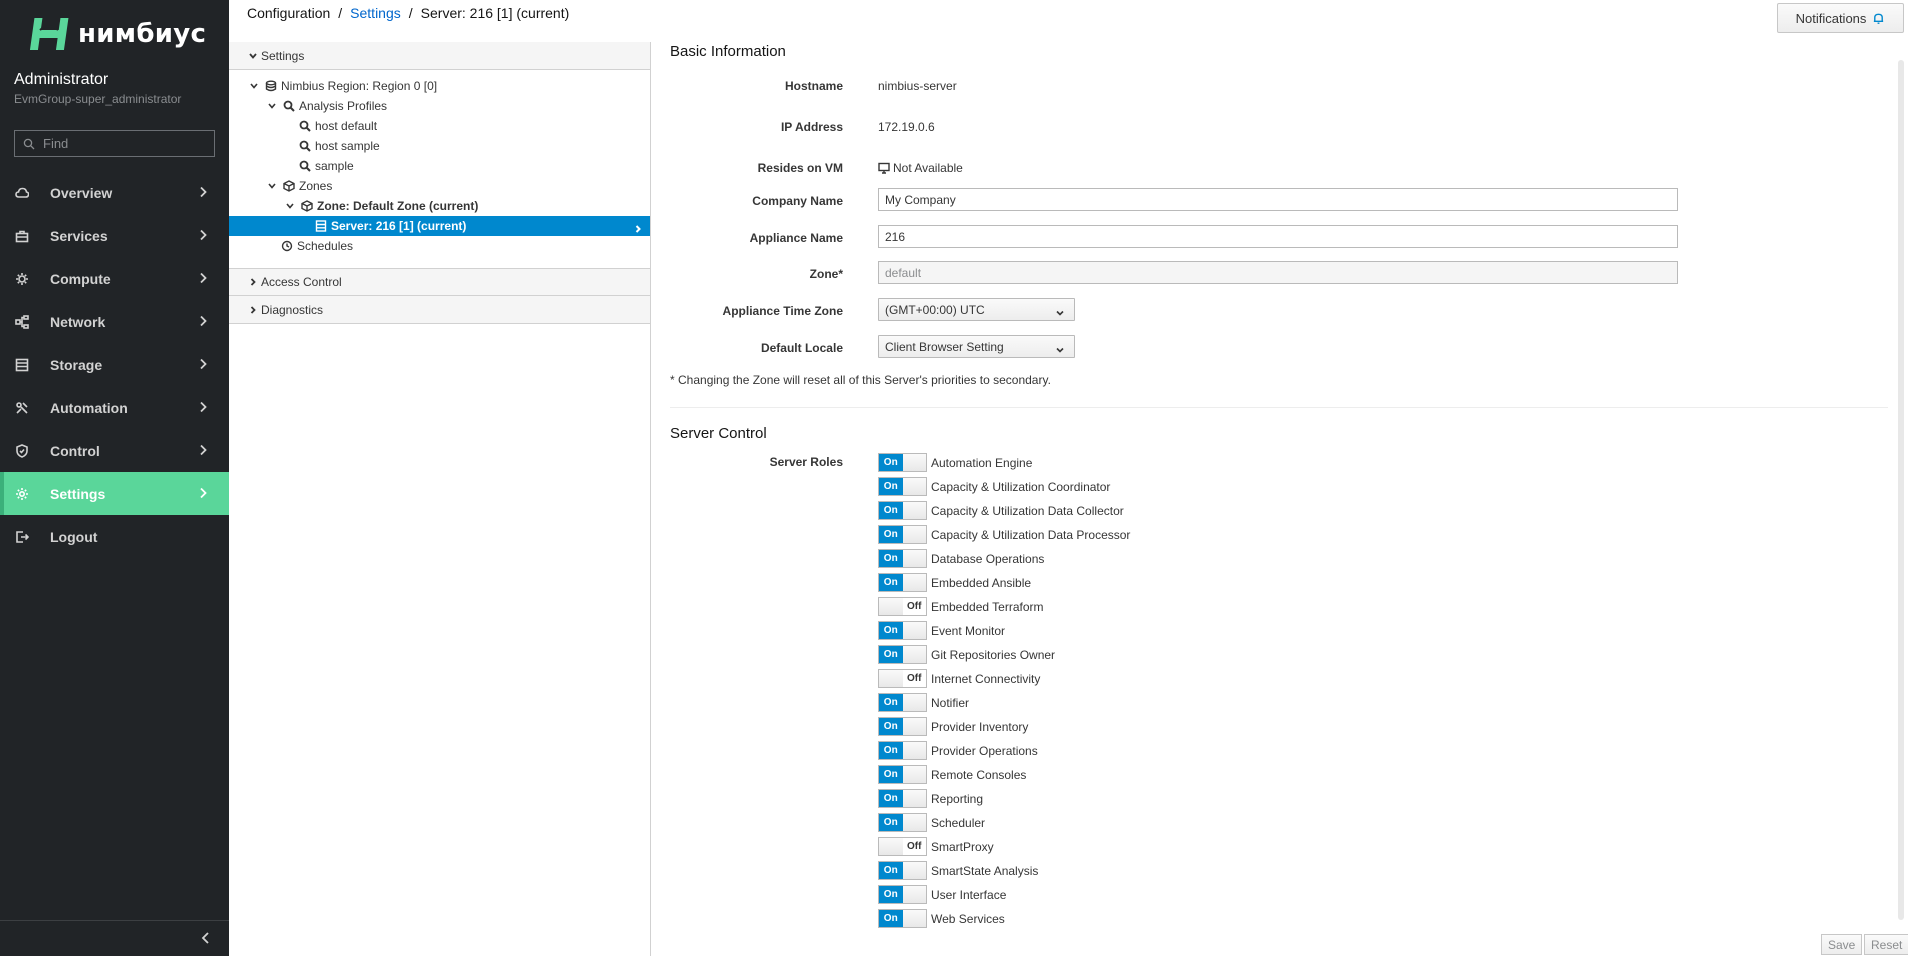 The image size is (1908, 956). What do you see at coordinates (439, 126) in the screenshot?
I see `tree-node-host-default: host default` at bounding box center [439, 126].